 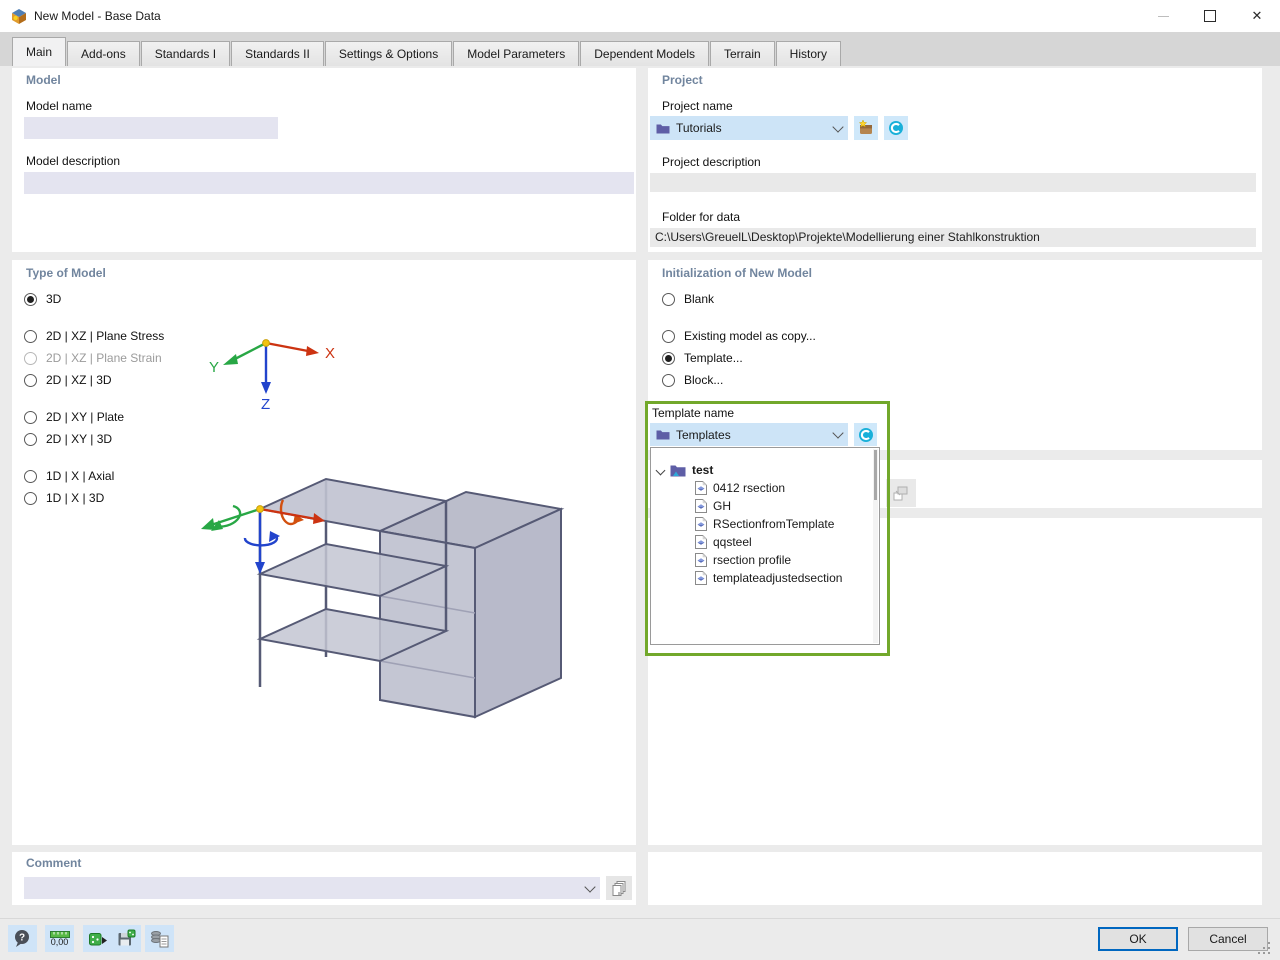 What do you see at coordinates (59, 941) in the screenshot?
I see `units-decimal-text: 0,00` at bounding box center [59, 941].